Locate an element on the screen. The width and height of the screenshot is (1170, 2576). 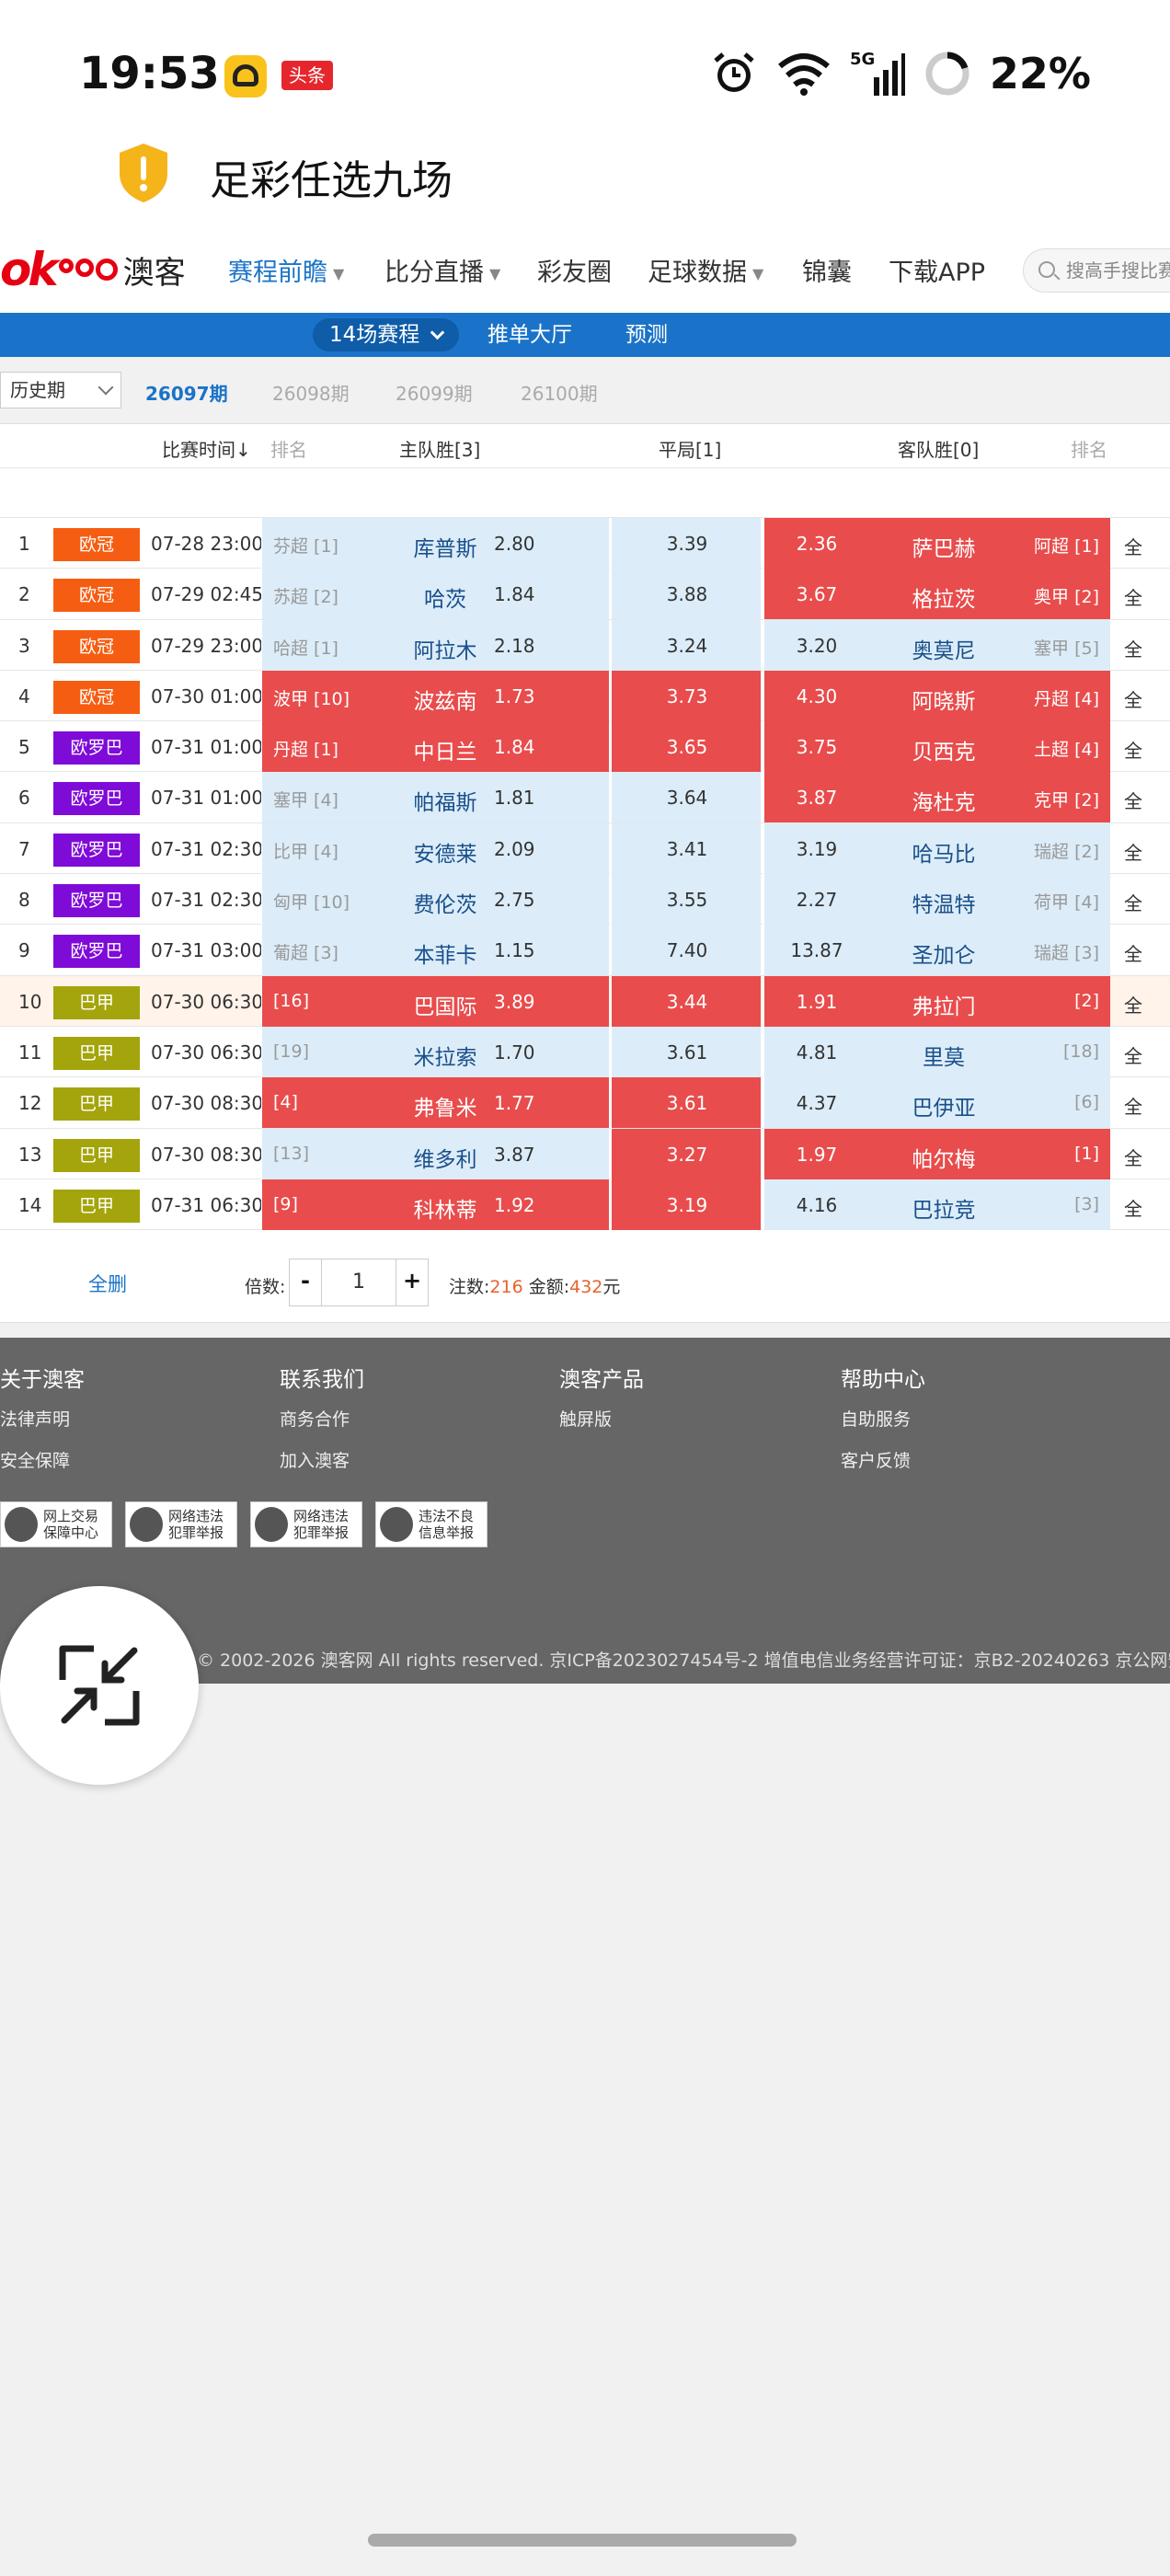
draw-option: 3.24 is located at coordinates (685, 645).